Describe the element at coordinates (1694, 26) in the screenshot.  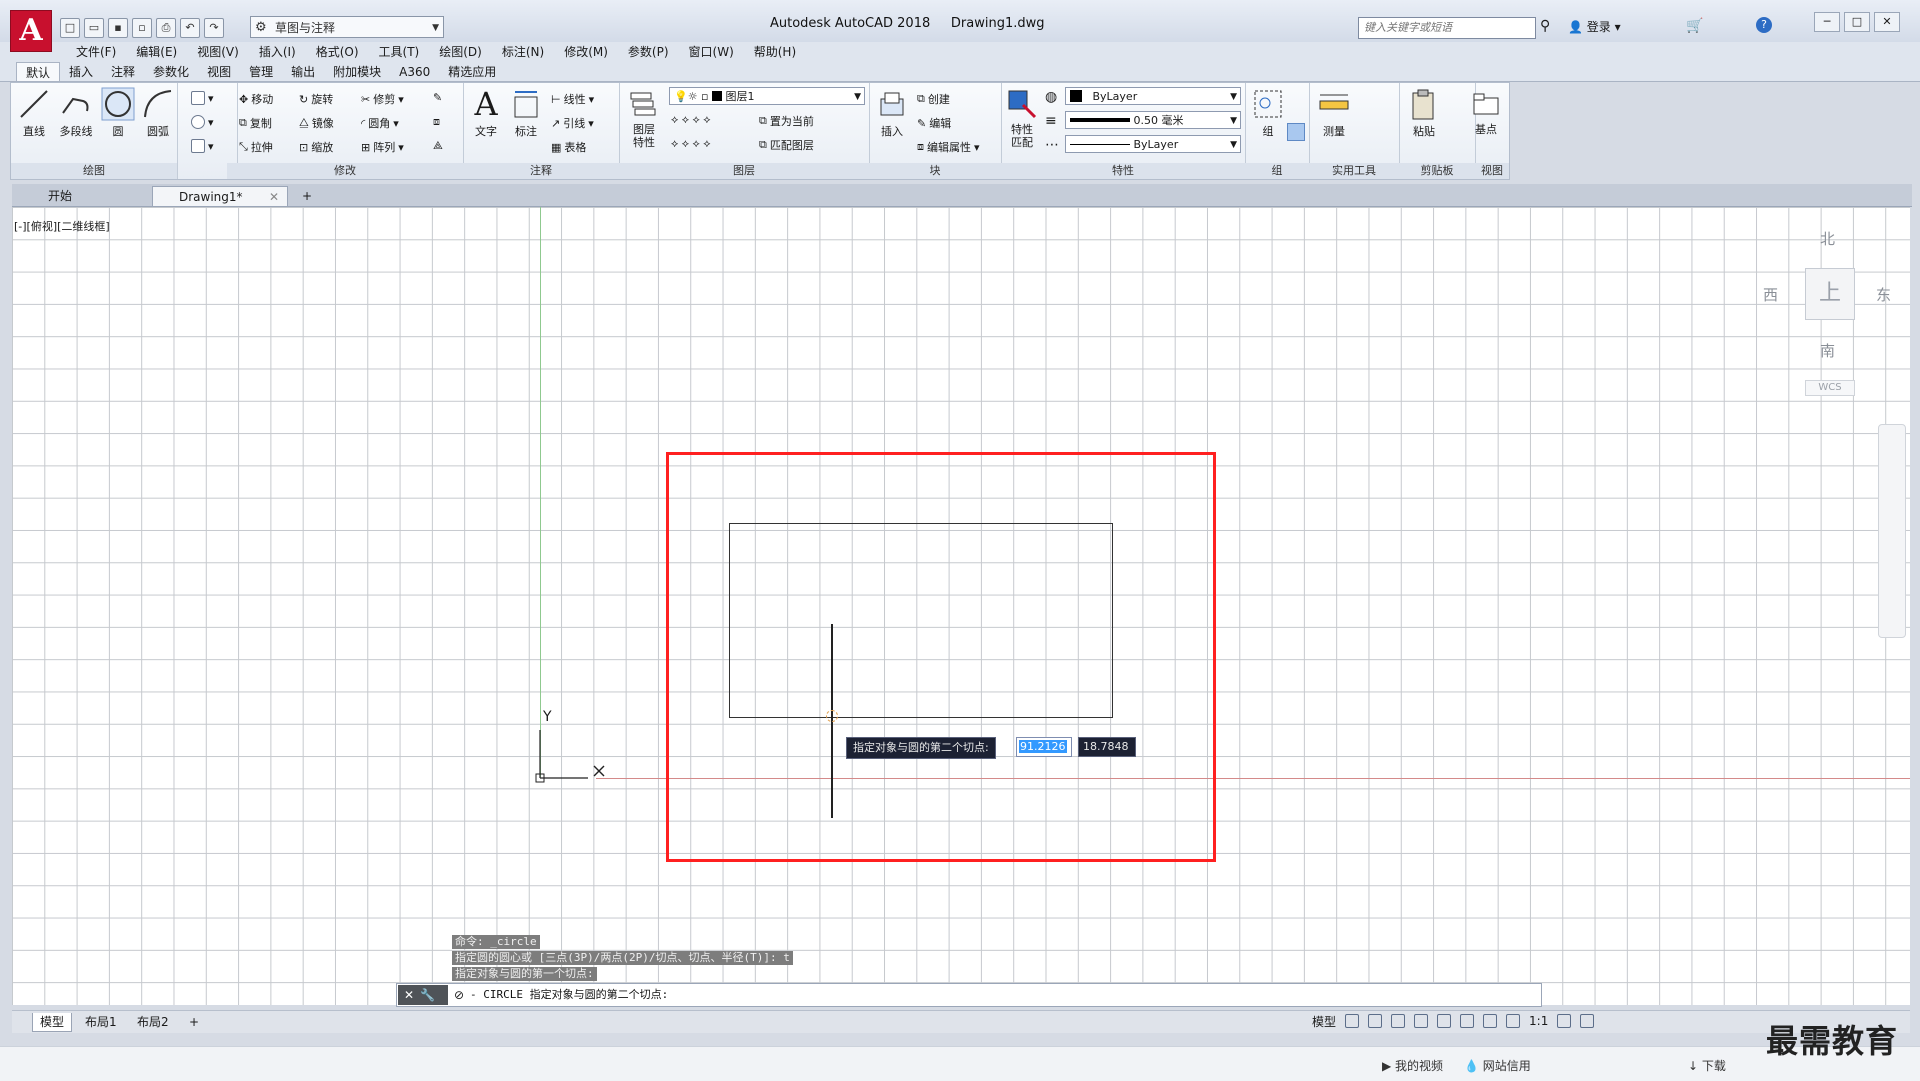
I see `cart-icon: 🛒` at that location.